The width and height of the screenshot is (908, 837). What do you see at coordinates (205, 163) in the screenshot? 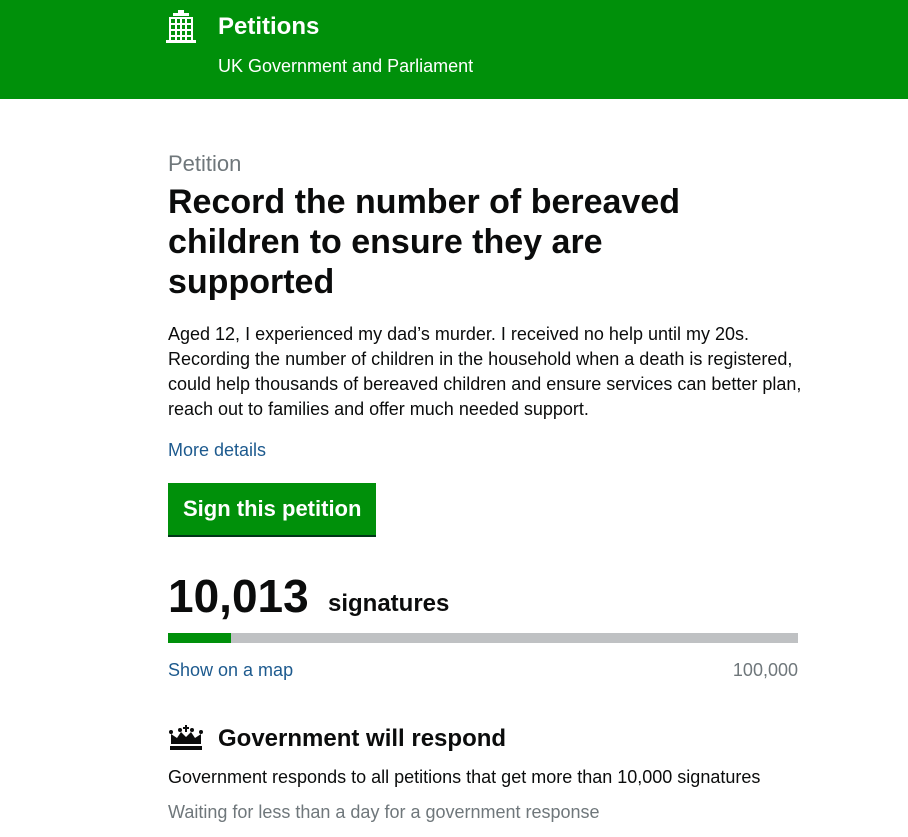
I see `petition-kicker: Petition` at bounding box center [205, 163].